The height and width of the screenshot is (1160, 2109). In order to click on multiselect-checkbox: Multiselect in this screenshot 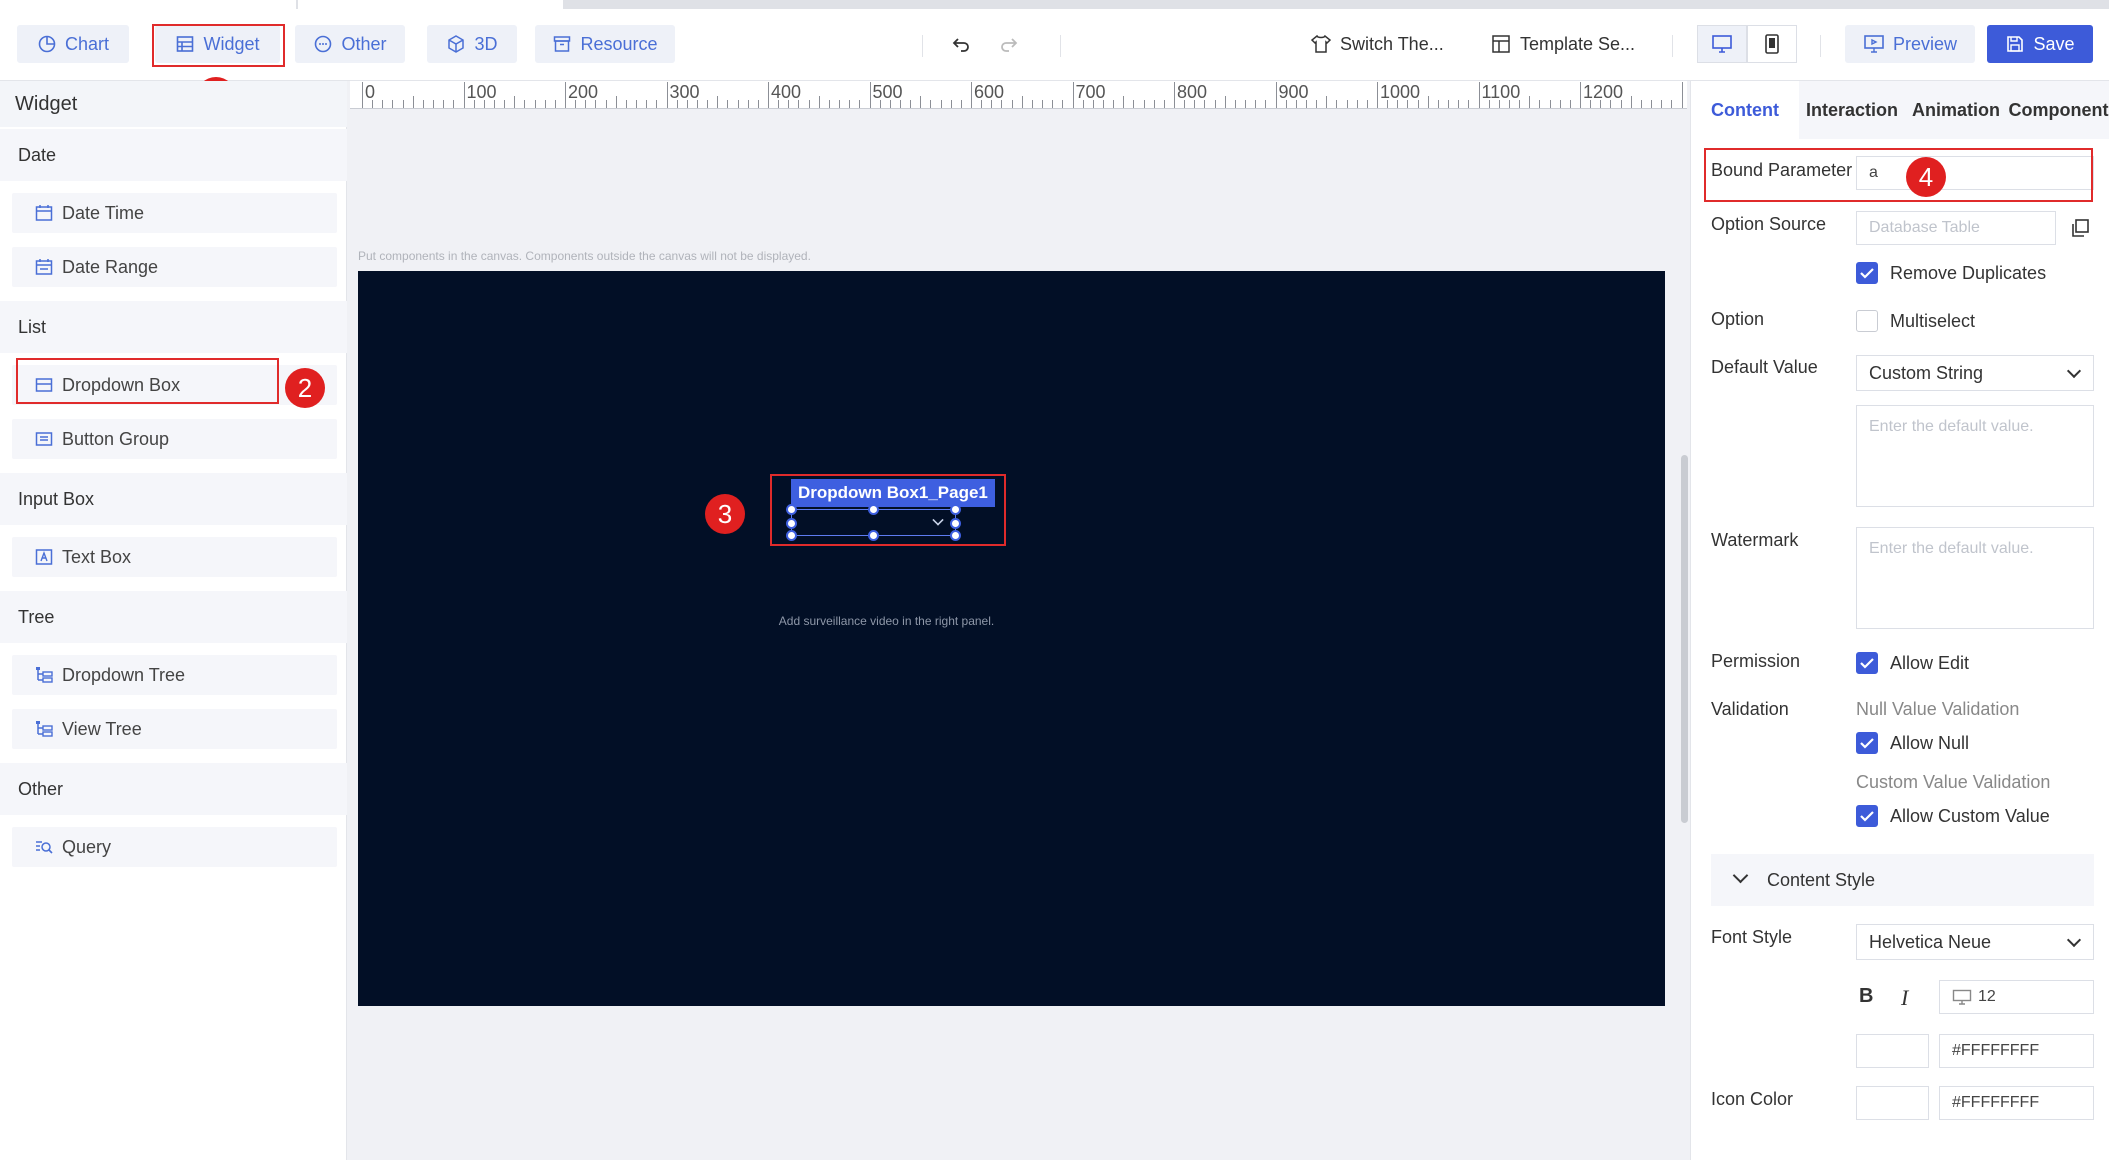, I will do `click(1915, 321)`.